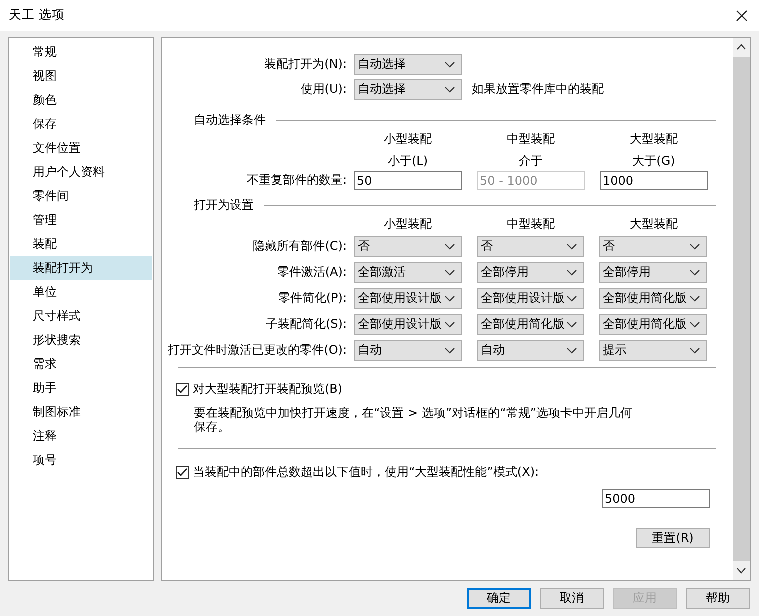 Image resolution: width=759 pixels, height=616 pixels. I want to click on input-field: 50, so click(408, 180).